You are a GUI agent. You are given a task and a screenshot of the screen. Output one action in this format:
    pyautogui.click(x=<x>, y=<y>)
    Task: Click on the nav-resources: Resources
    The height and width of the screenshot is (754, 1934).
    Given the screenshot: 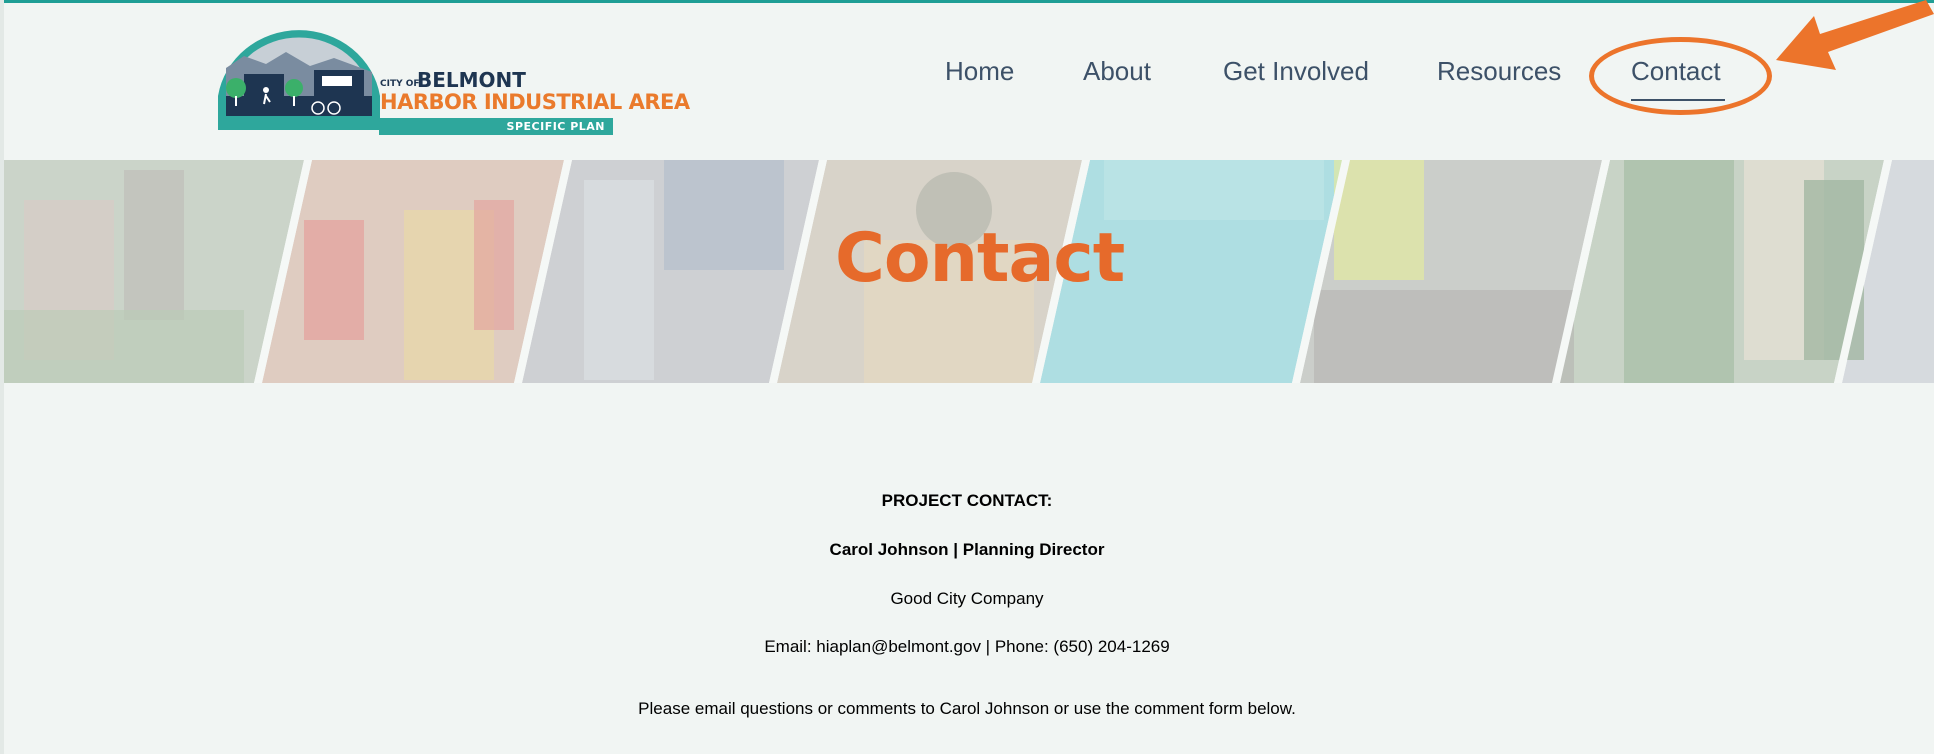 What is the action you would take?
    pyautogui.click(x=1499, y=71)
    